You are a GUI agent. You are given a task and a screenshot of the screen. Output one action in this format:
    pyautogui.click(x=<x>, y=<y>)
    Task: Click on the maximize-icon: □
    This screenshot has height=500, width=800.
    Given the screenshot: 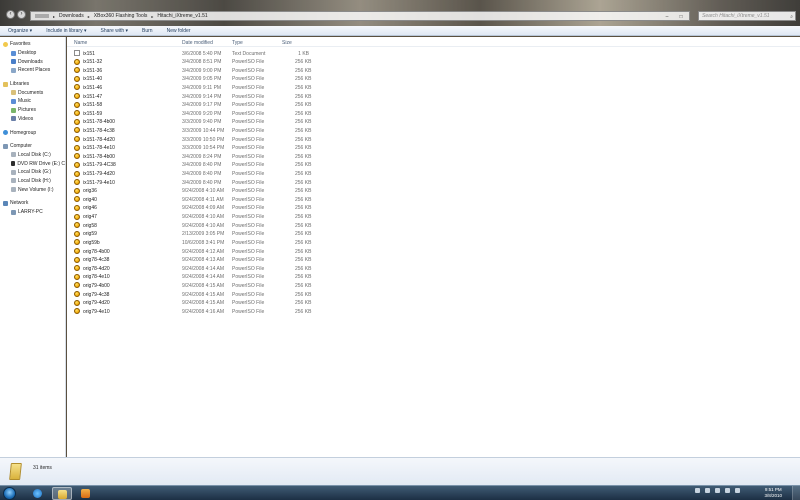 What is the action you would take?
    pyautogui.click(x=681, y=17)
    